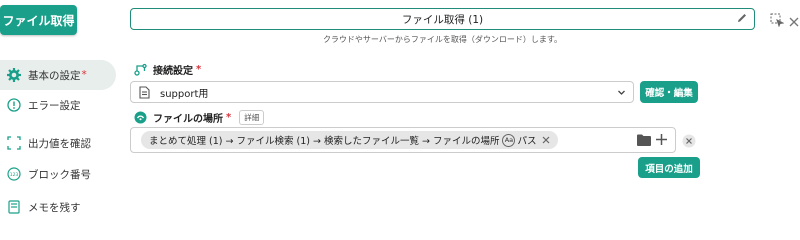 The width and height of the screenshot is (800, 240). I want to click on file-location-icon, so click(140, 117).